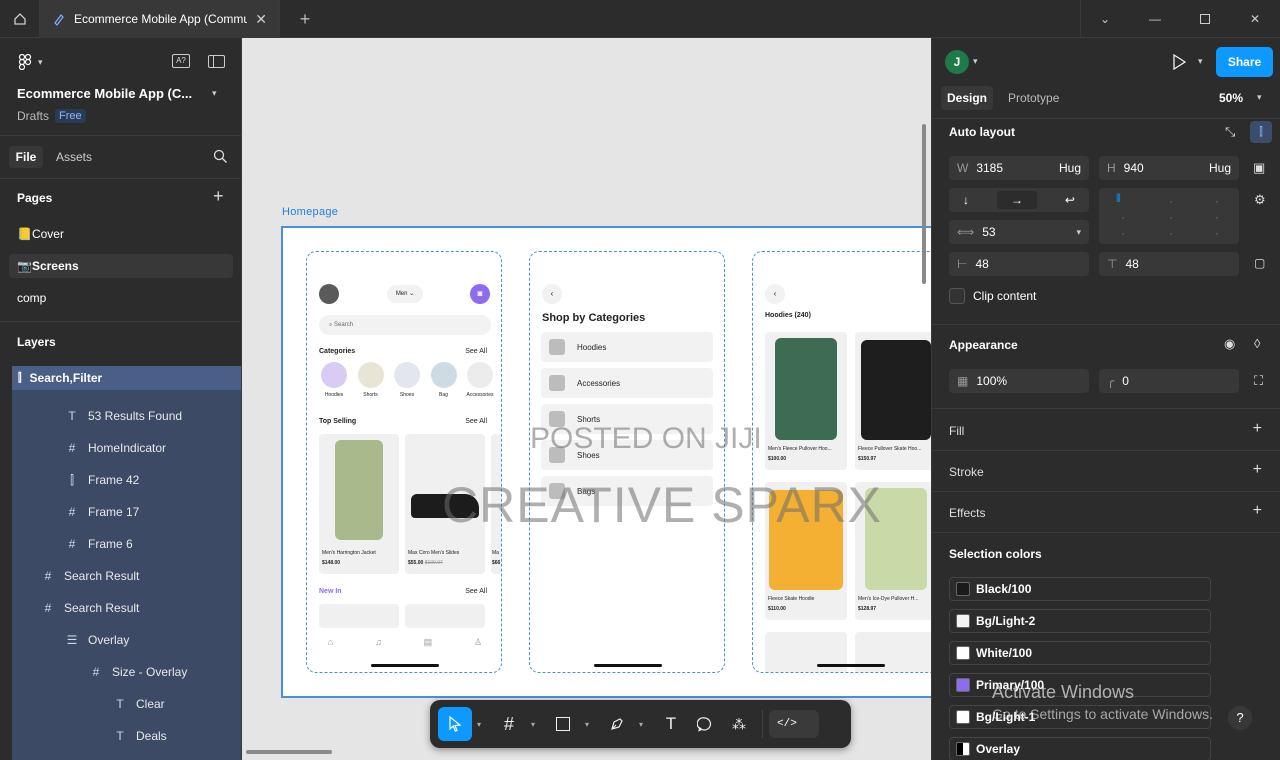  I want to click on padding-vertical-field: ⊤ 48, so click(1169, 264).